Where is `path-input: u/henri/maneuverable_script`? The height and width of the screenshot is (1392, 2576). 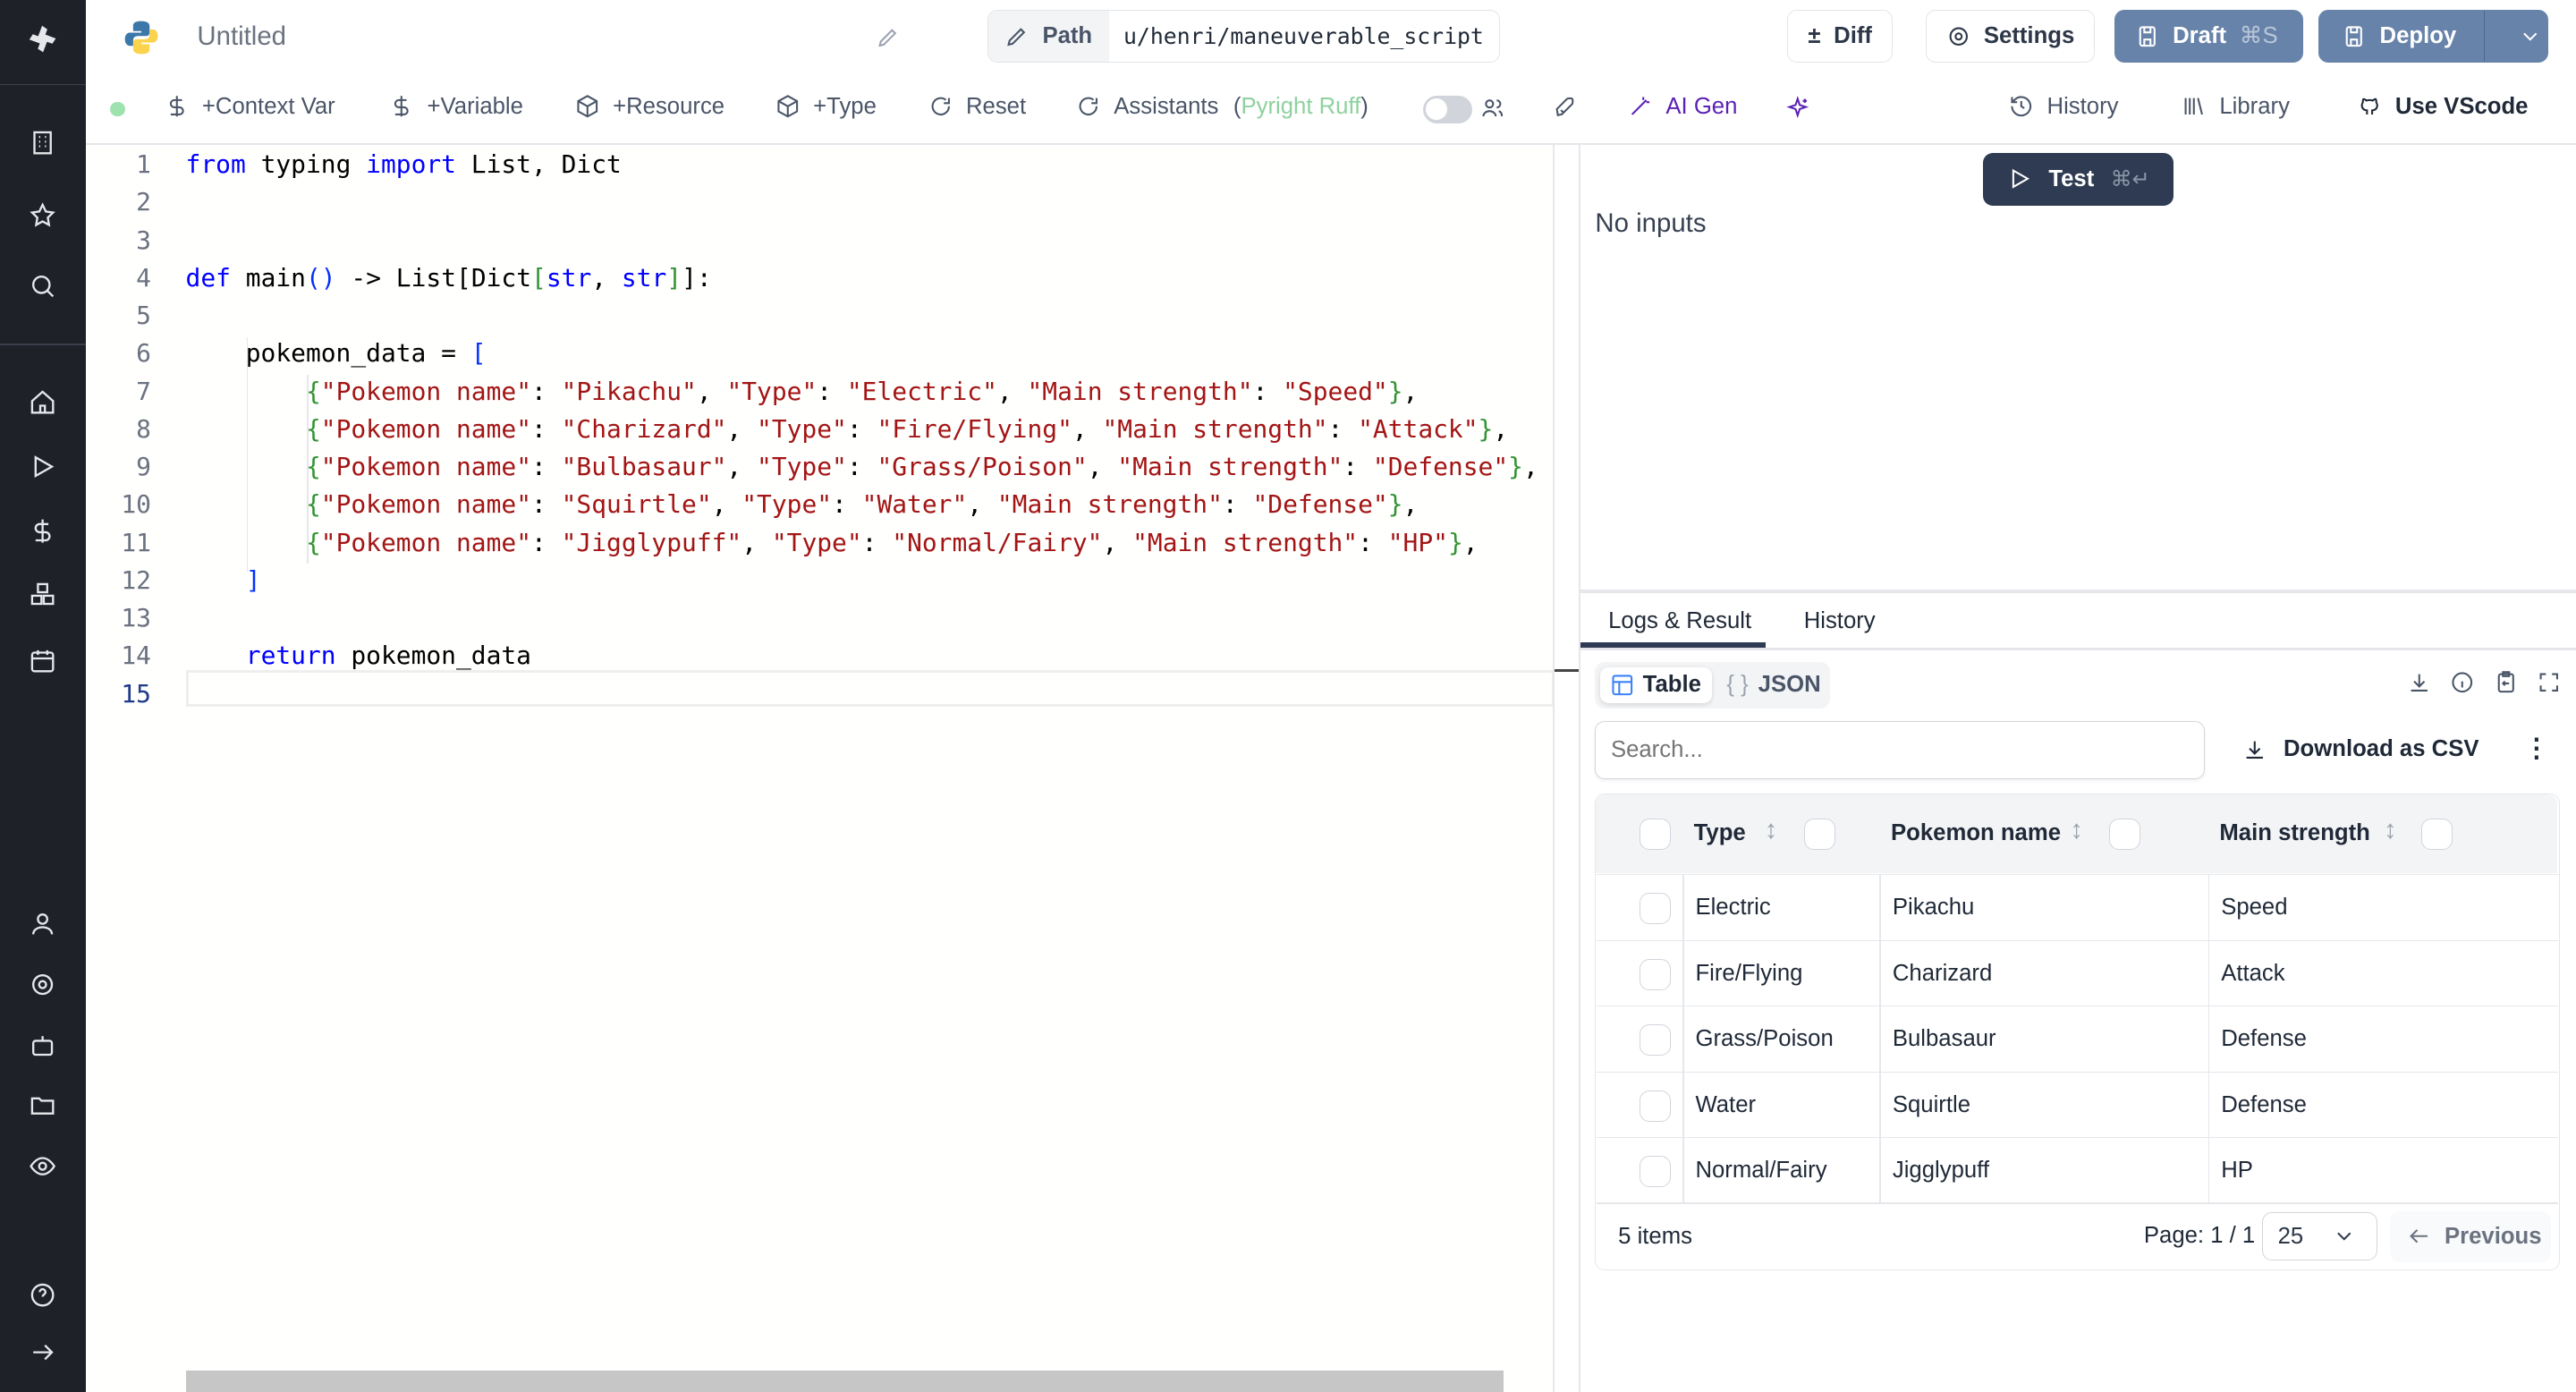 path-input: u/henri/maneuverable_script is located at coordinates (1296, 36).